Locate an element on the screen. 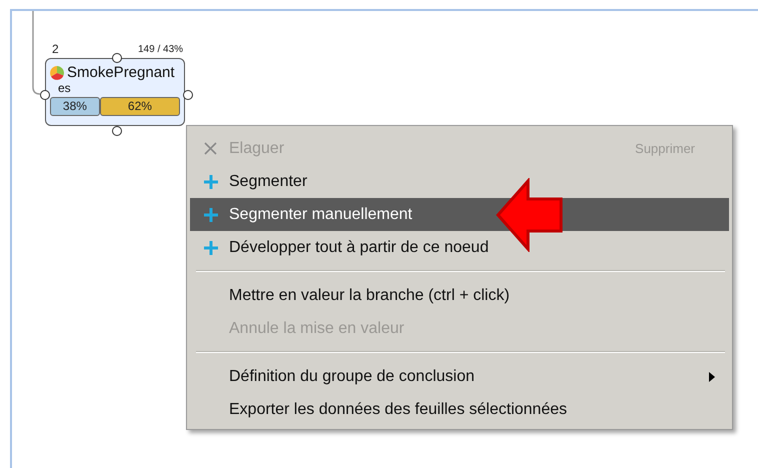 The width and height of the screenshot is (758, 468). node-title: SmokePregnant is located at coordinates (121, 73).